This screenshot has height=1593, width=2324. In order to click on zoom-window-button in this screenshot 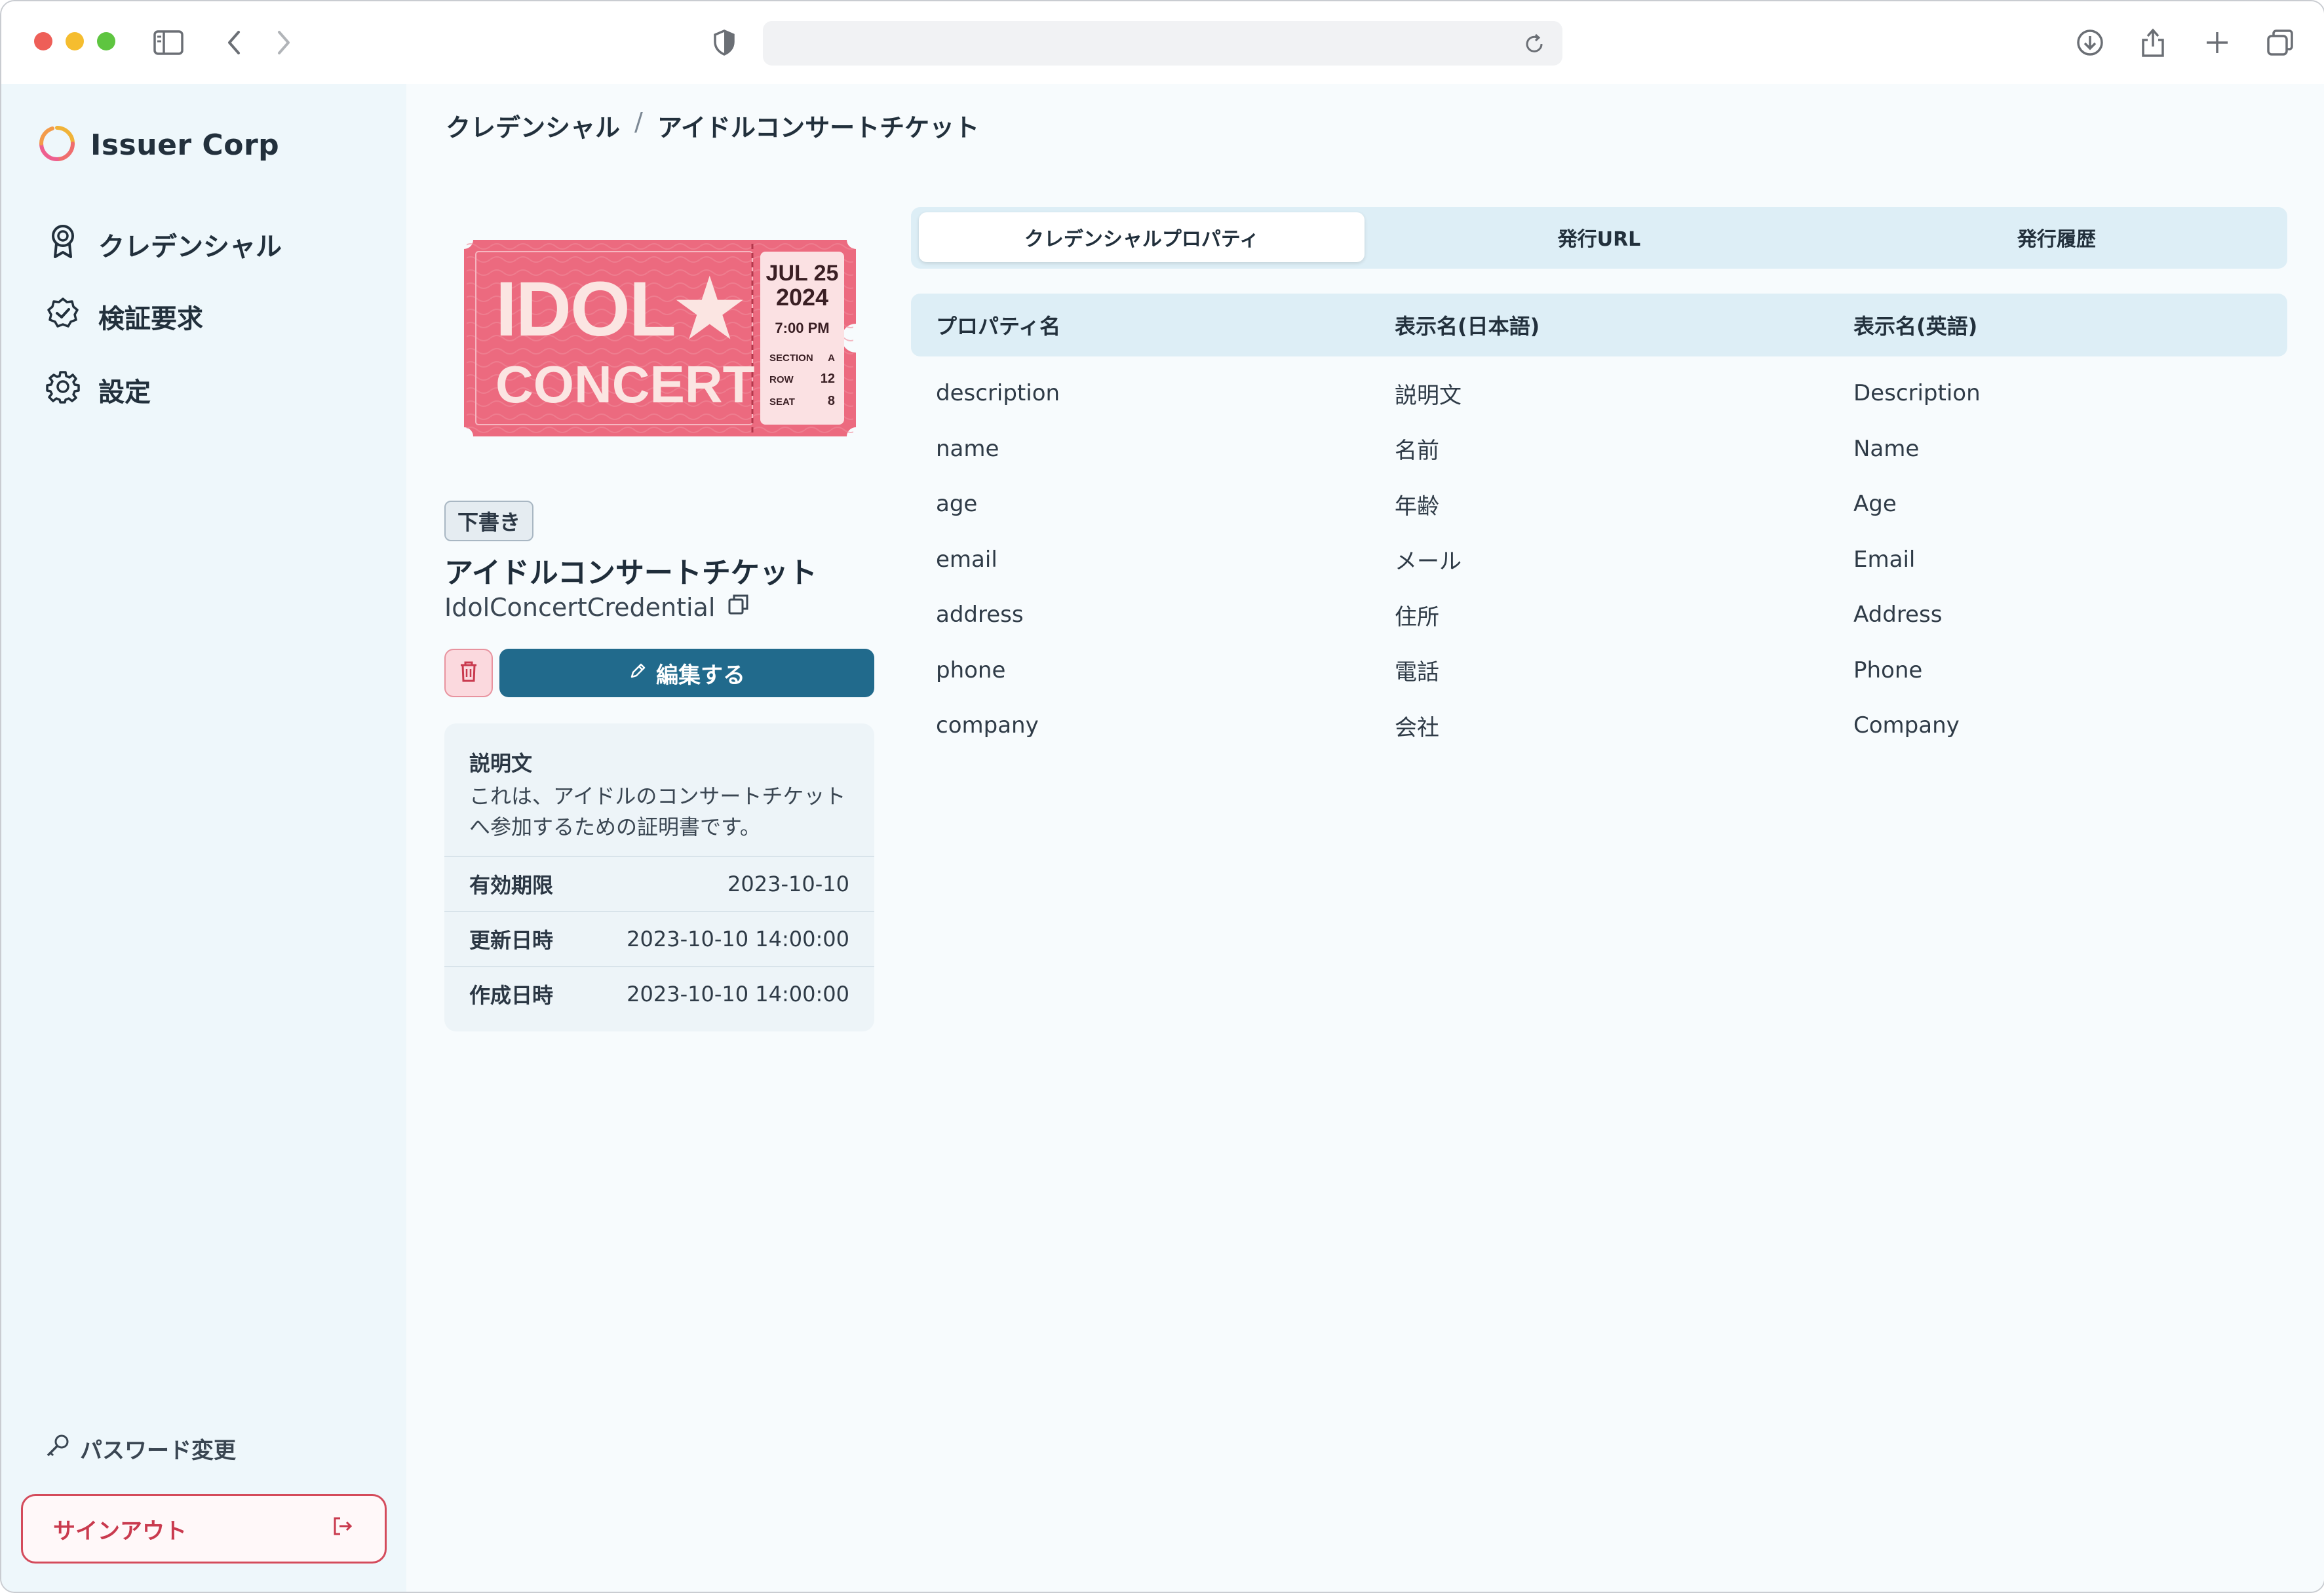, I will do `click(106, 41)`.